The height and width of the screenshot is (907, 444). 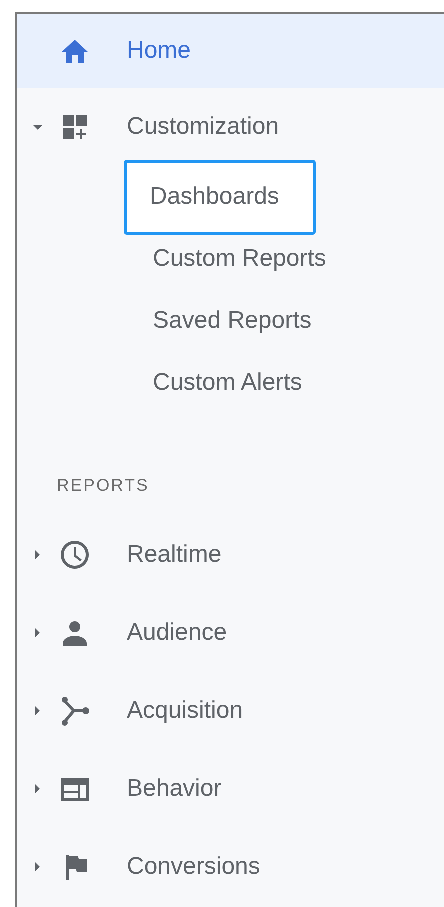 What do you see at coordinates (103, 486) in the screenshot?
I see `section-heading: REPORTS` at bounding box center [103, 486].